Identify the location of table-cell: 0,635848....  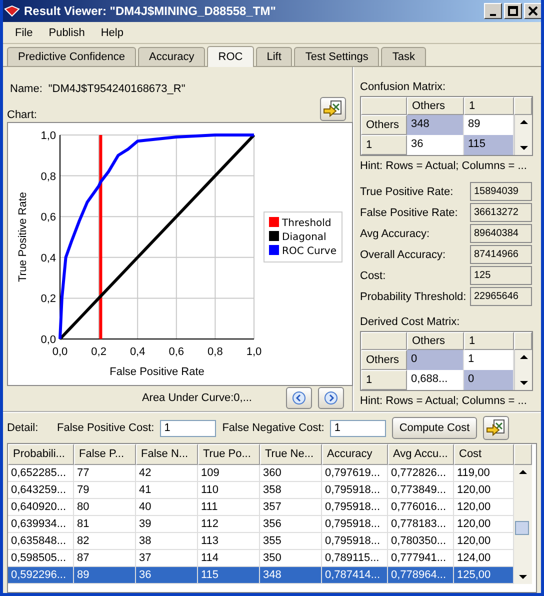
(41, 541).